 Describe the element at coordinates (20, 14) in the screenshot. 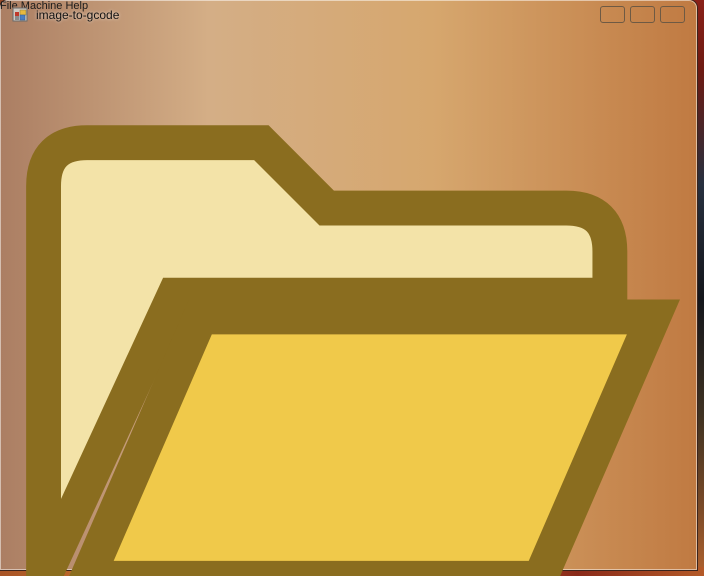

I see `app-icon` at that location.